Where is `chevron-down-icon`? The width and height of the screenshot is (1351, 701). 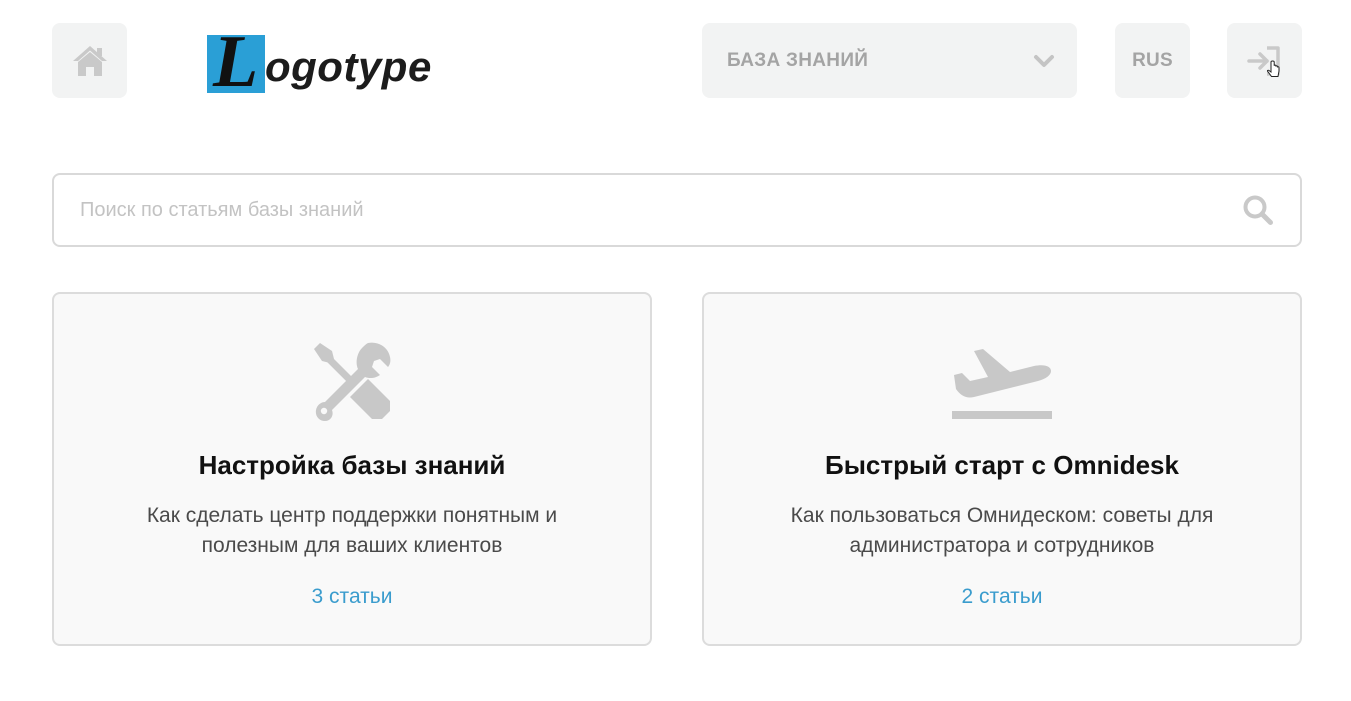 chevron-down-icon is located at coordinates (1044, 60).